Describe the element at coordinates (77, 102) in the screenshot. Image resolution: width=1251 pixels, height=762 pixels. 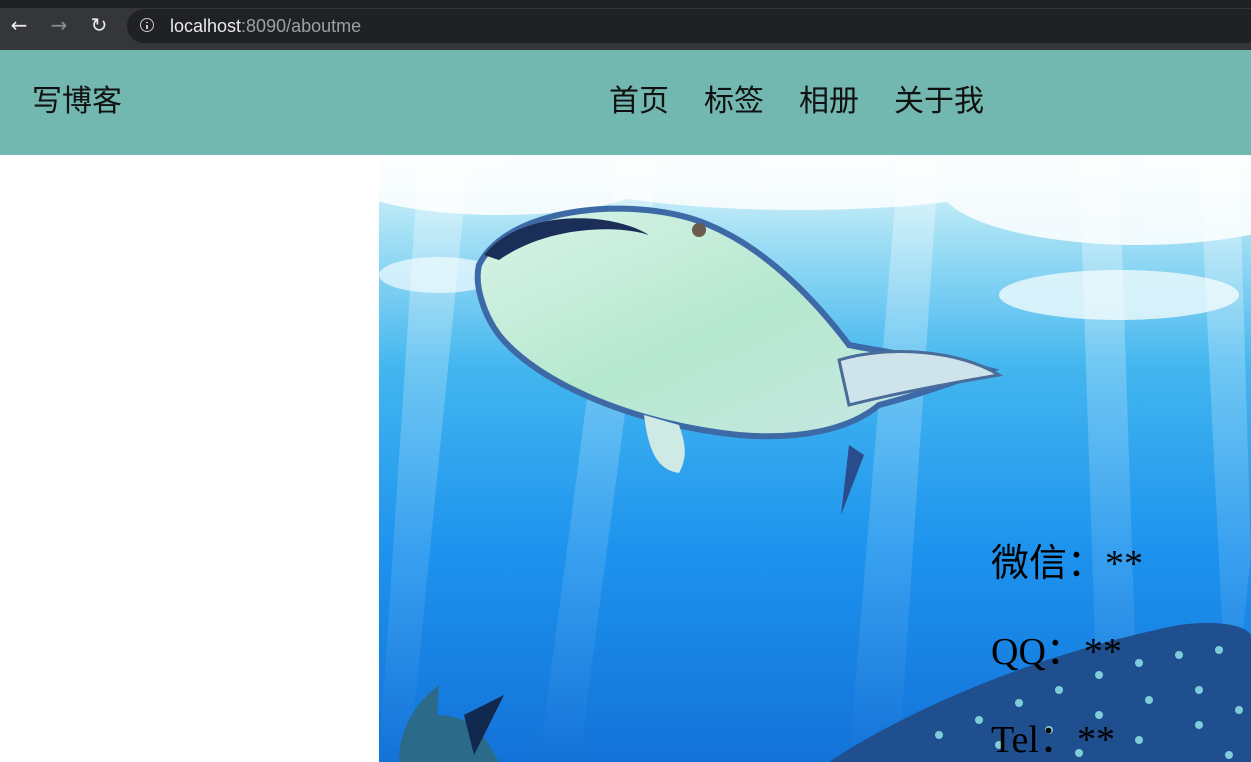
I see `site-brand: 写博客` at that location.